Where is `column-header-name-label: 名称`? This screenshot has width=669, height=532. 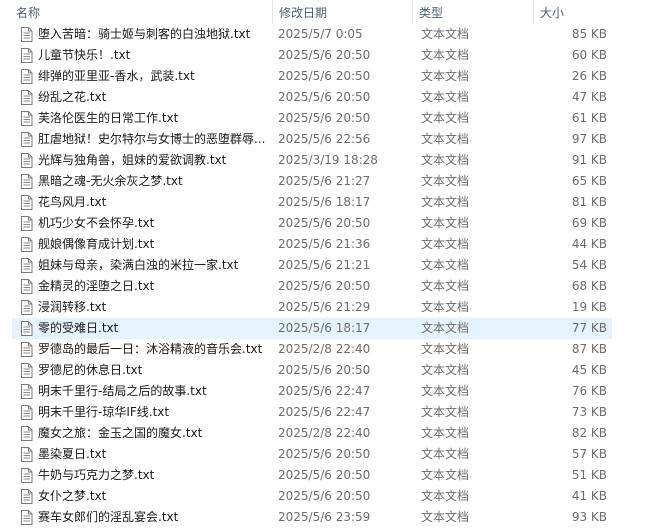
column-header-name-label: 名称 is located at coordinates (28, 13).